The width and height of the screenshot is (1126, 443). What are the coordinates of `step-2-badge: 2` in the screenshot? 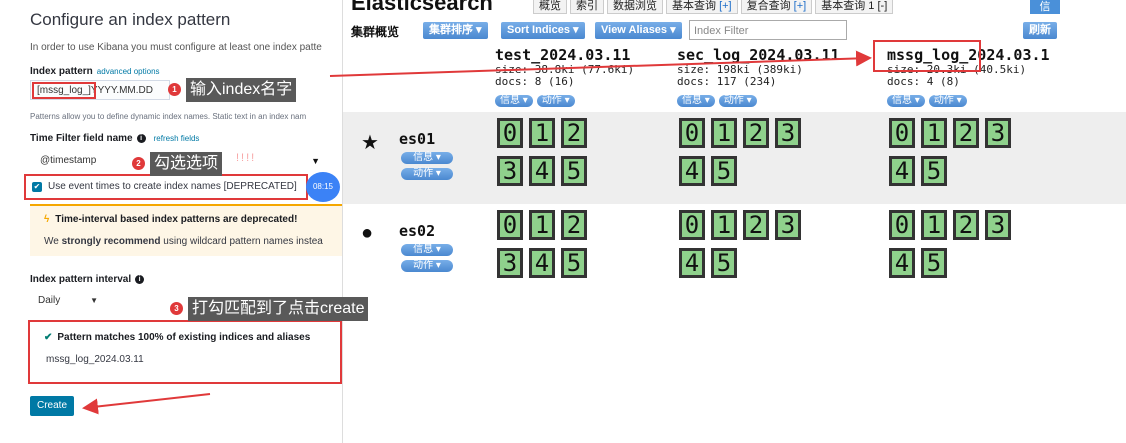 It's located at (138, 163).